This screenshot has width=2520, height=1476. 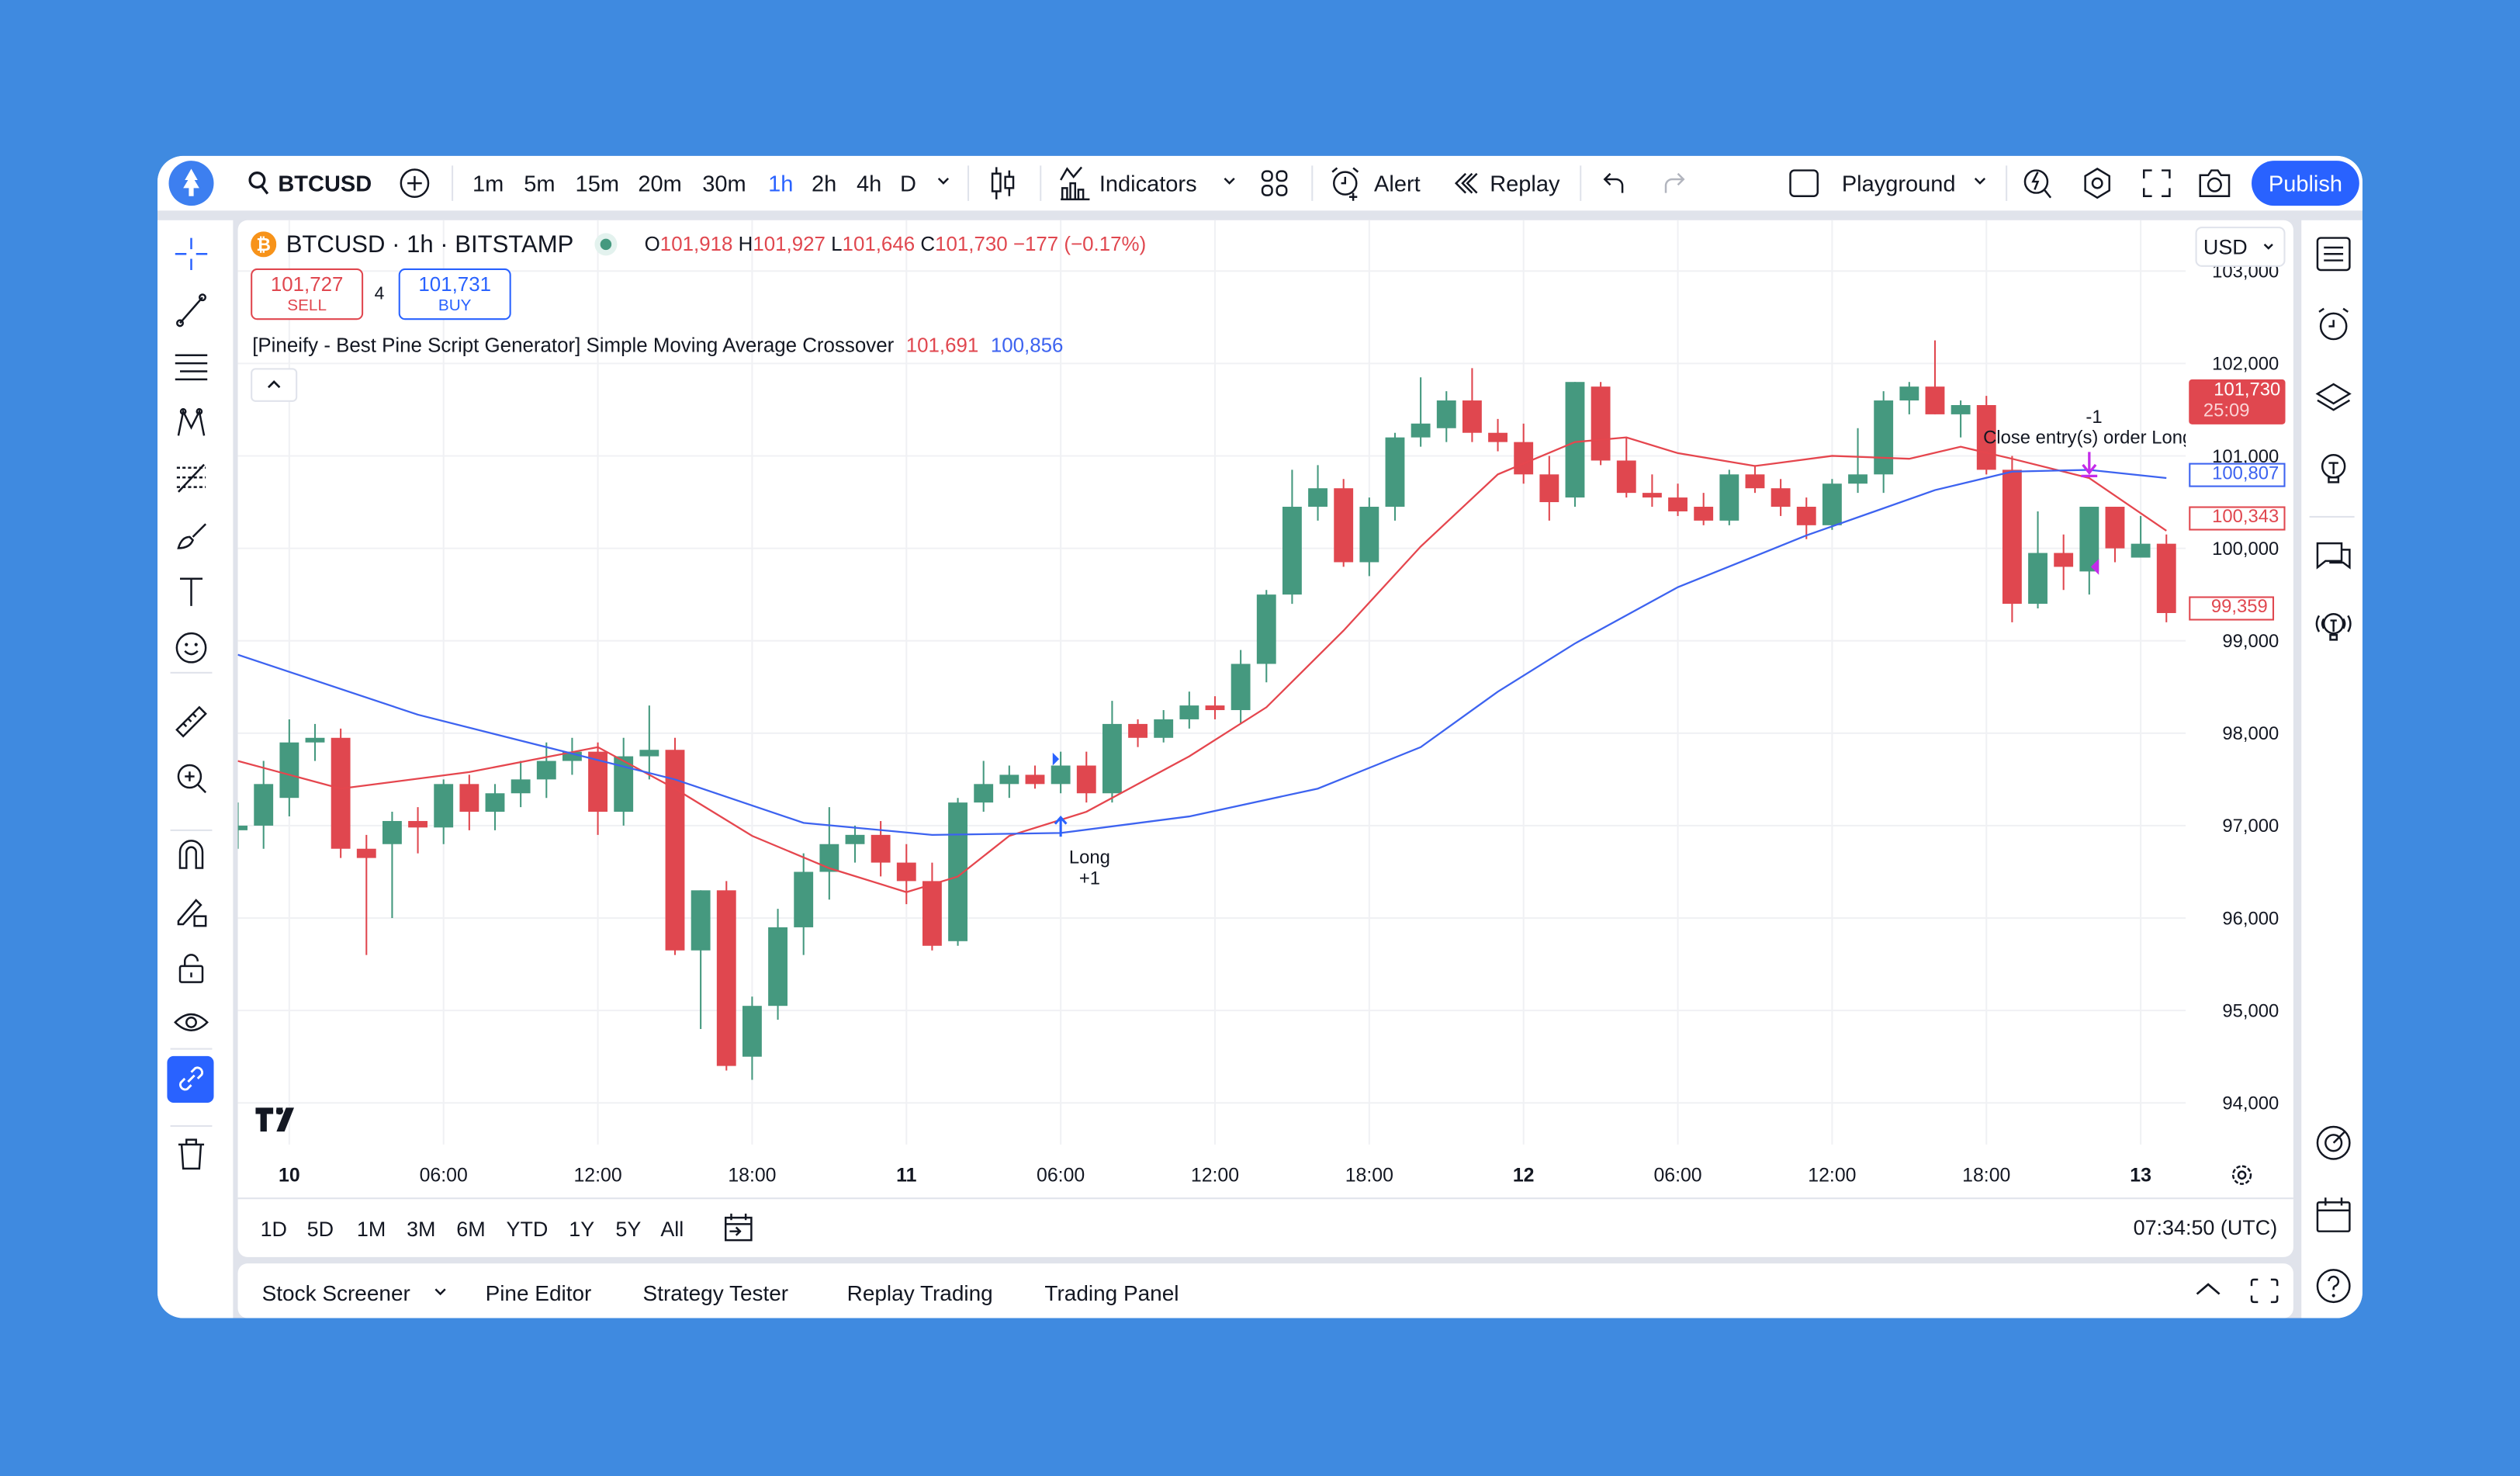 What do you see at coordinates (192, 912) in the screenshot?
I see `lock-drawings-pencil-icon` at bounding box center [192, 912].